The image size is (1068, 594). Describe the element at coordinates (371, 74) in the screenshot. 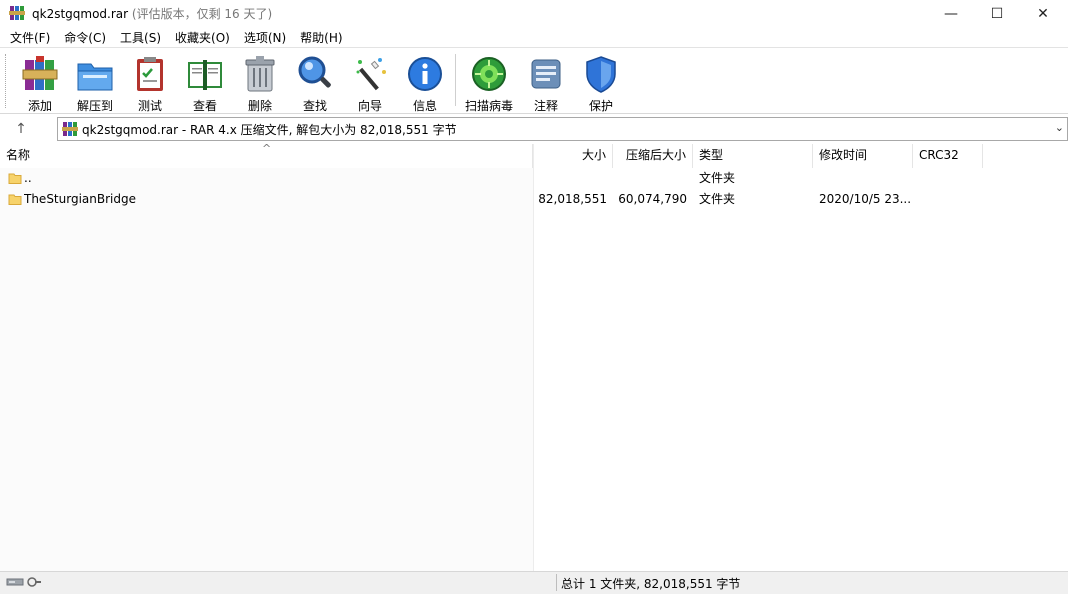

I see `wizard-wand-icon` at that location.